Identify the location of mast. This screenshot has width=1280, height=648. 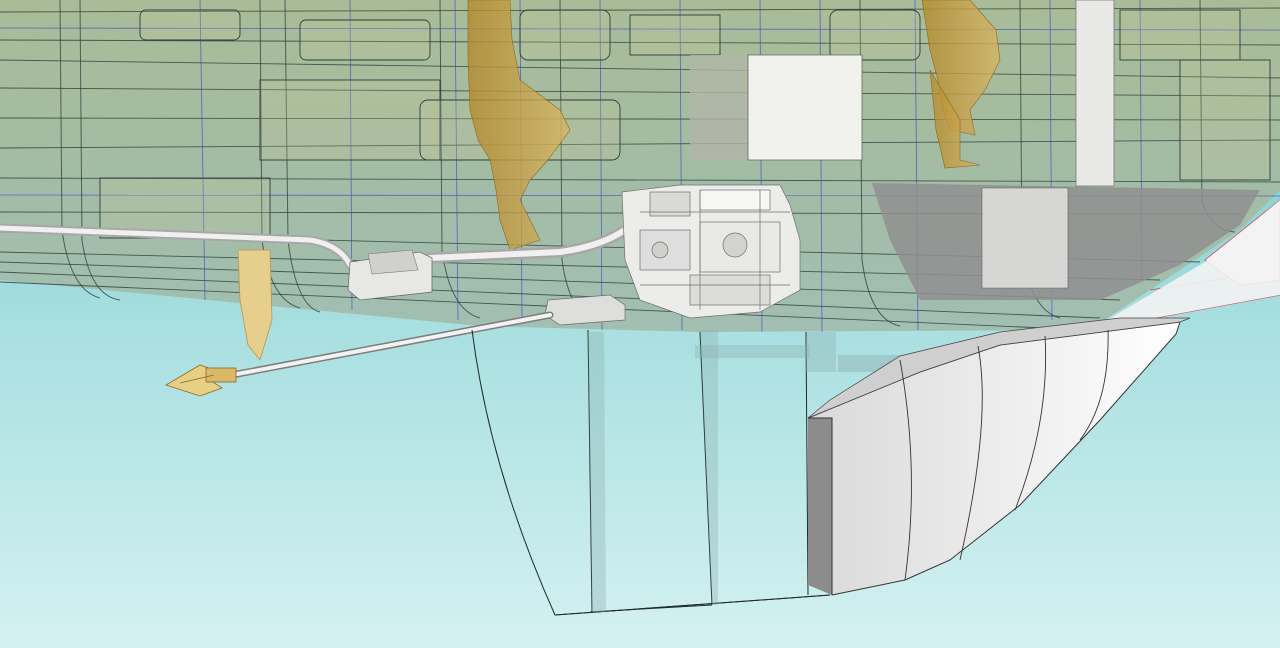
(1095, 93).